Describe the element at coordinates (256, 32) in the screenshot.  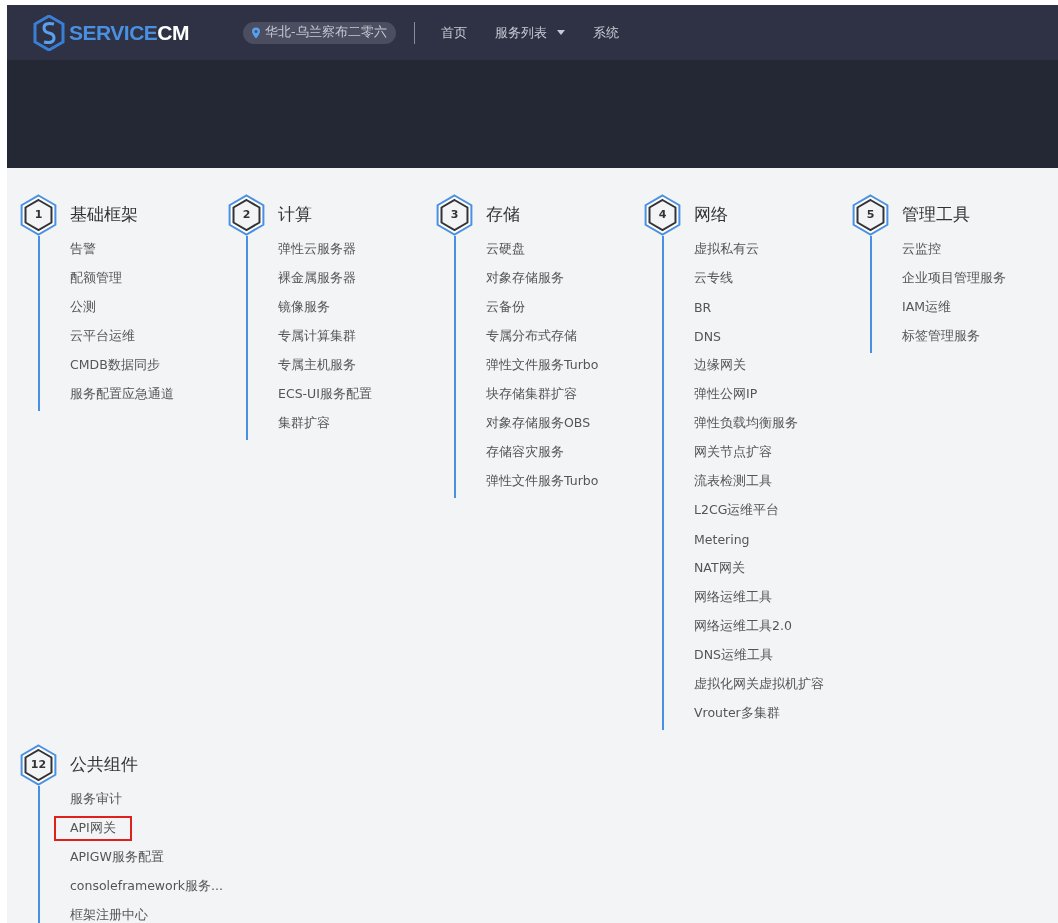
I see `location-pin-icon` at that location.